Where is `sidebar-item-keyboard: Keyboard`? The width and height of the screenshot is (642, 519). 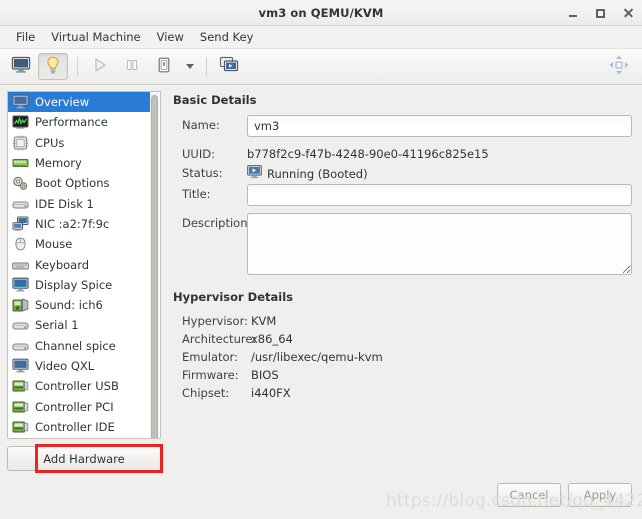
sidebar-item-keyboard: Keyboard is located at coordinates (79, 264).